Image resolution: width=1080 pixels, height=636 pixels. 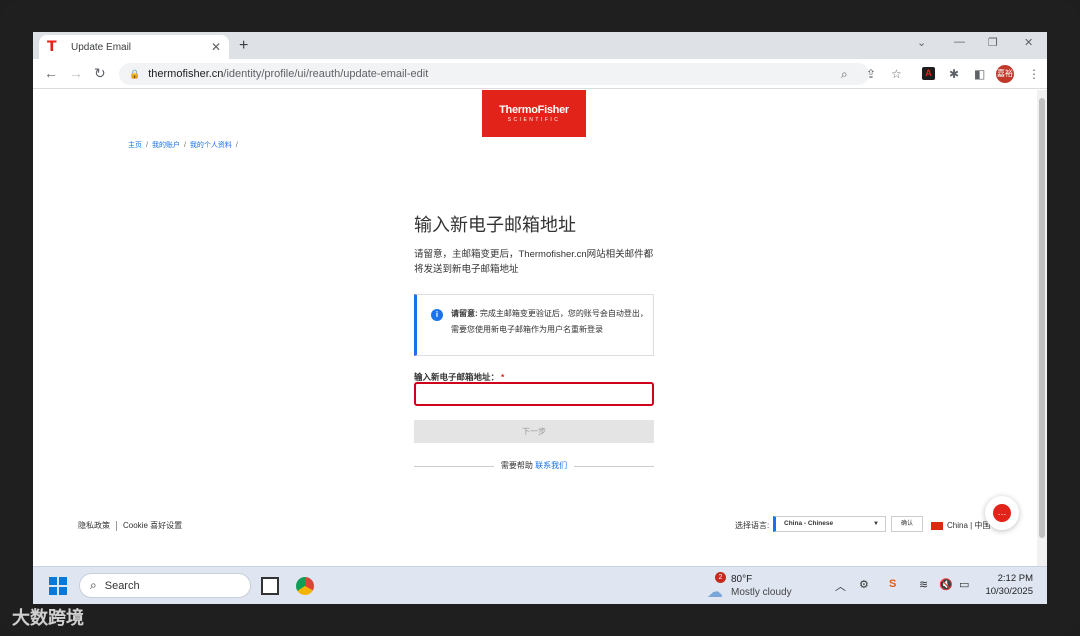 I want to click on share-icon: ⇪, so click(x=871, y=74).